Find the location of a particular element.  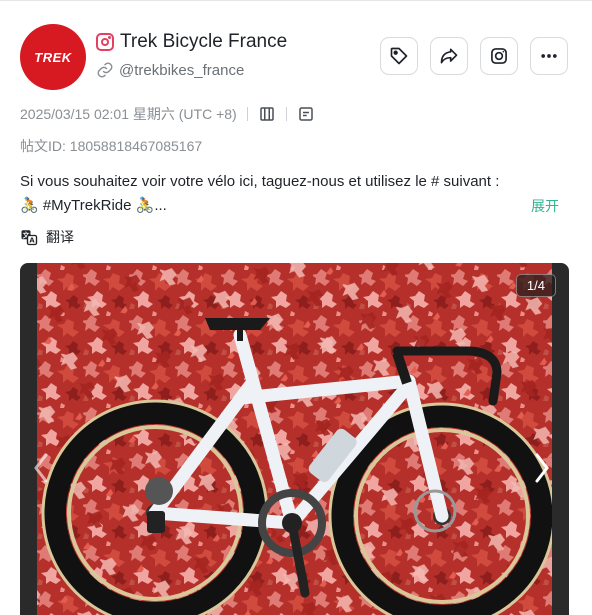

media-counter: 1/4 is located at coordinates (535, 285).